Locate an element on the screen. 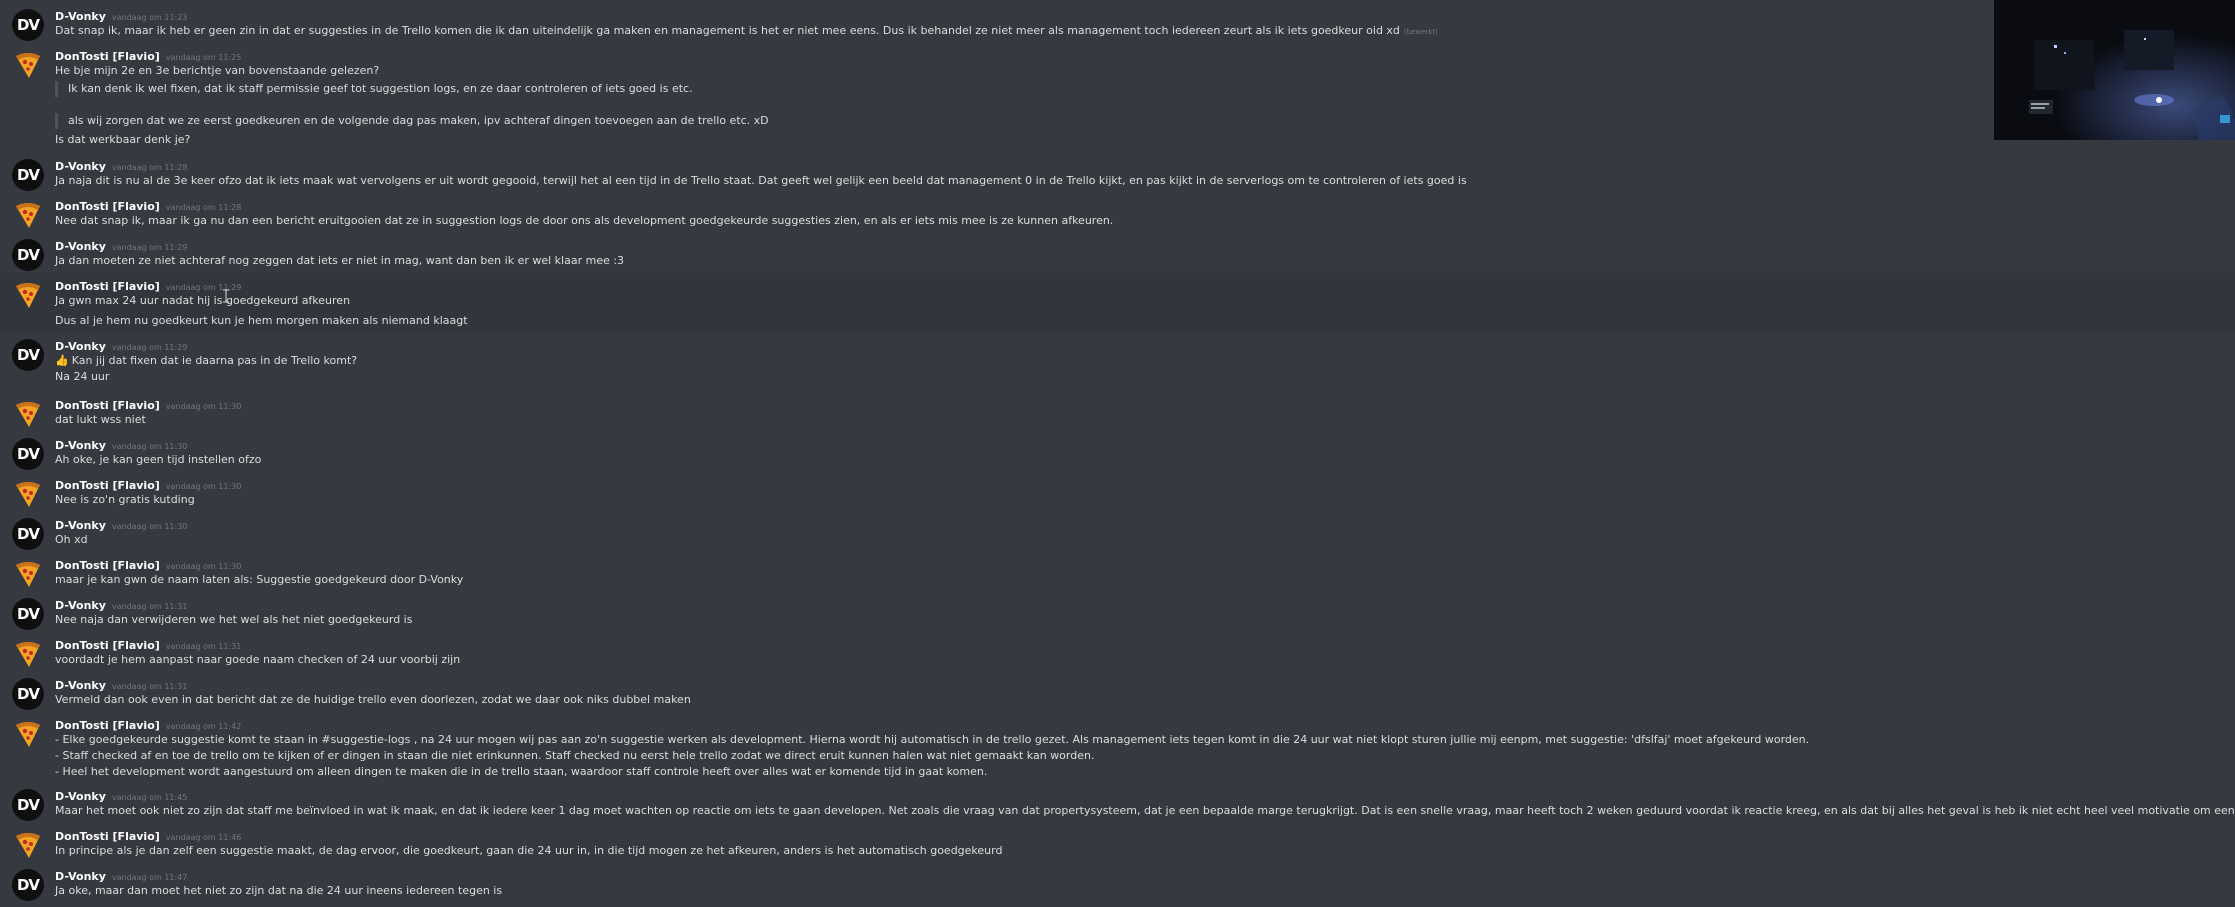 The image size is (2235, 907). message-header: D-Vonky vandaag om 11:28 is located at coordinates (121, 165).